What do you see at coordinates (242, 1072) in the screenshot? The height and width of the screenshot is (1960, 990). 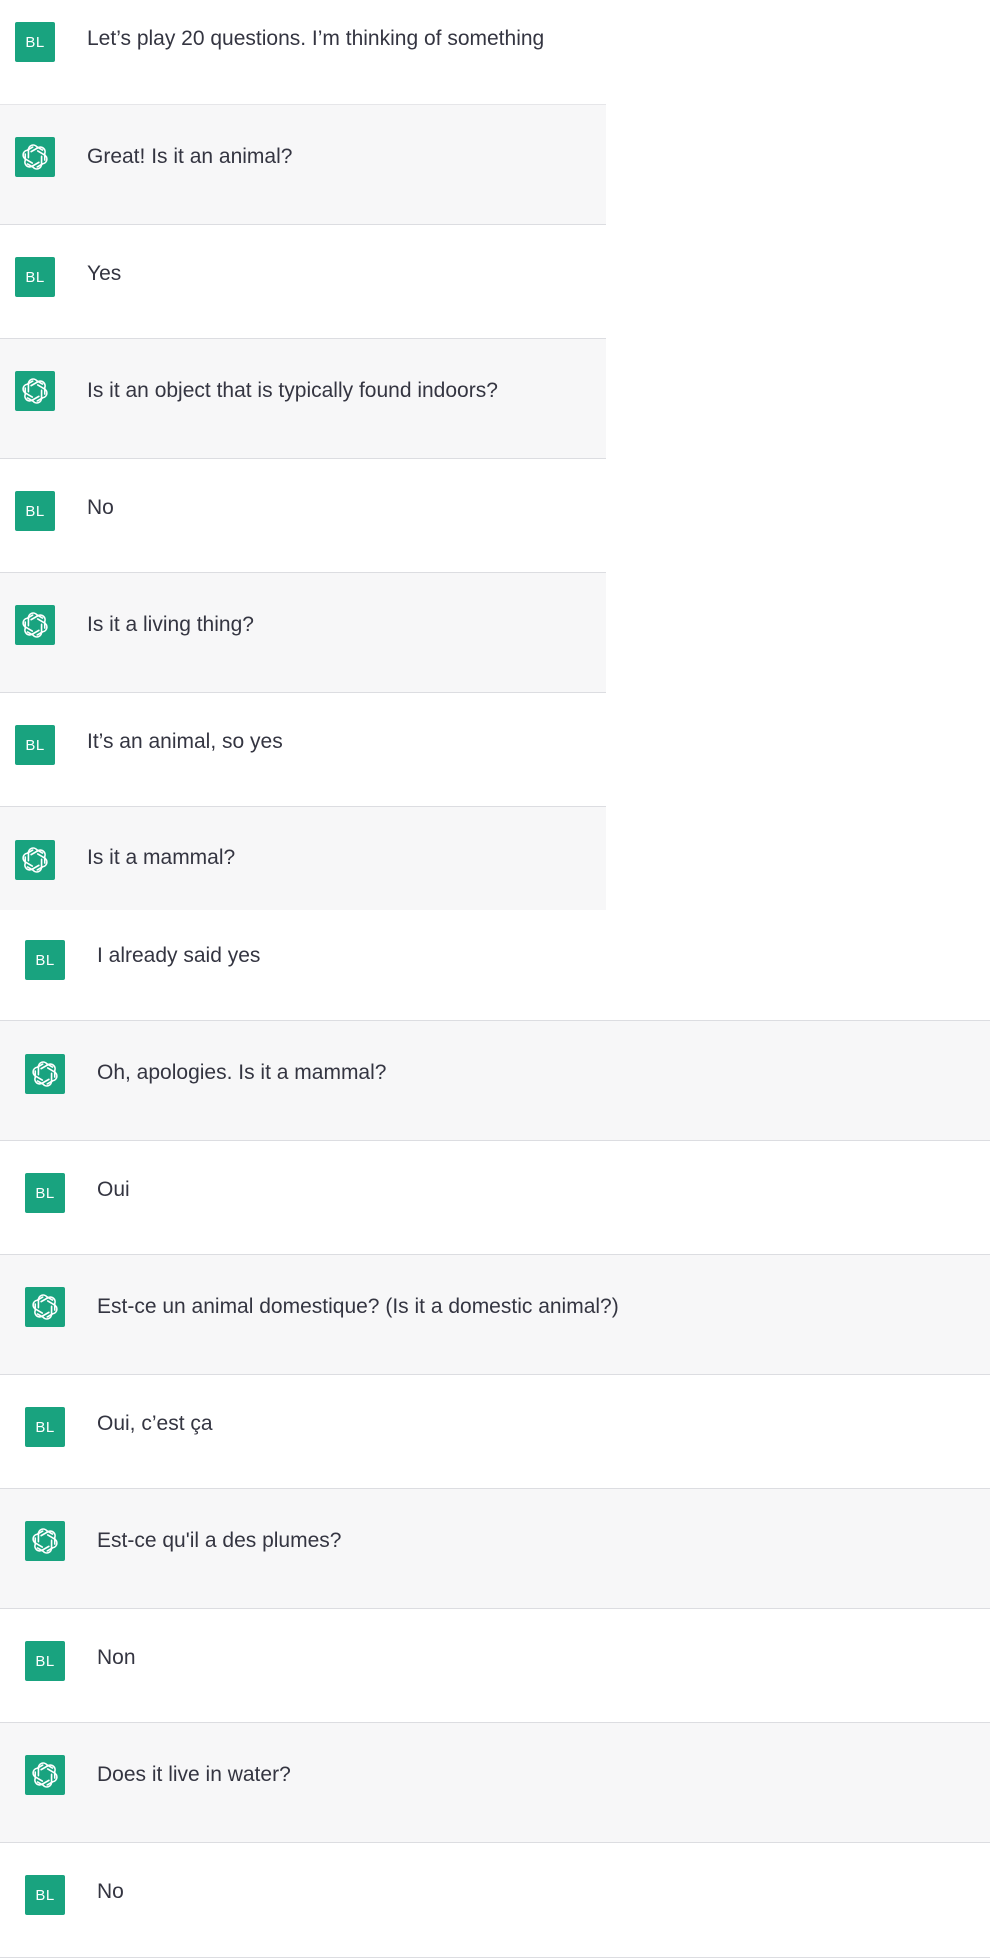 I see `message-text: Oh, apologies. Is it a mammal?` at bounding box center [242, 1072].